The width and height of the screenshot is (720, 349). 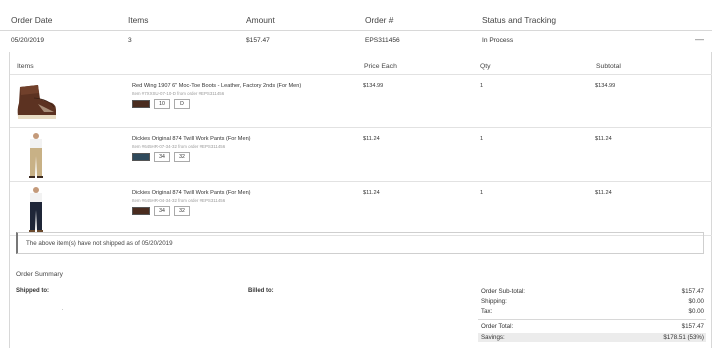 I want to click on shipping-value: $0.00, so click(x=696, y=301).